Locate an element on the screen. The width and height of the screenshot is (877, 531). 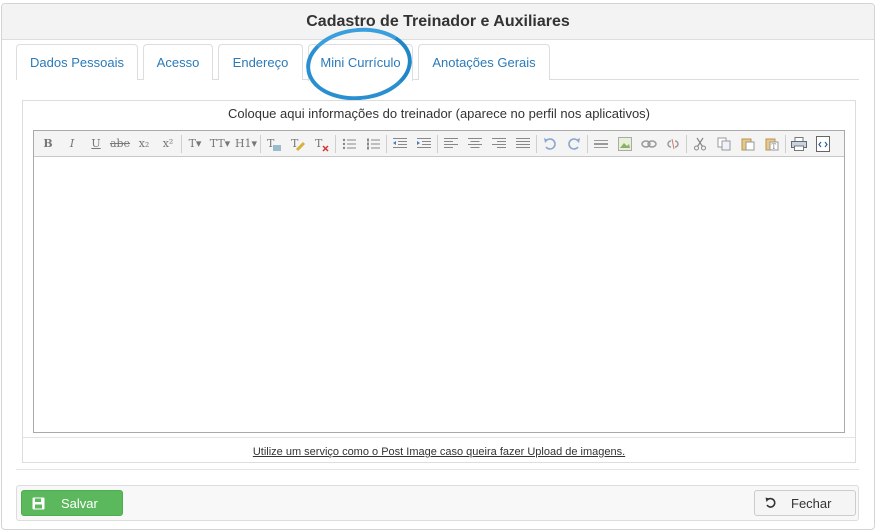
clear-format-icon: T is located at coordinates (322, 144).